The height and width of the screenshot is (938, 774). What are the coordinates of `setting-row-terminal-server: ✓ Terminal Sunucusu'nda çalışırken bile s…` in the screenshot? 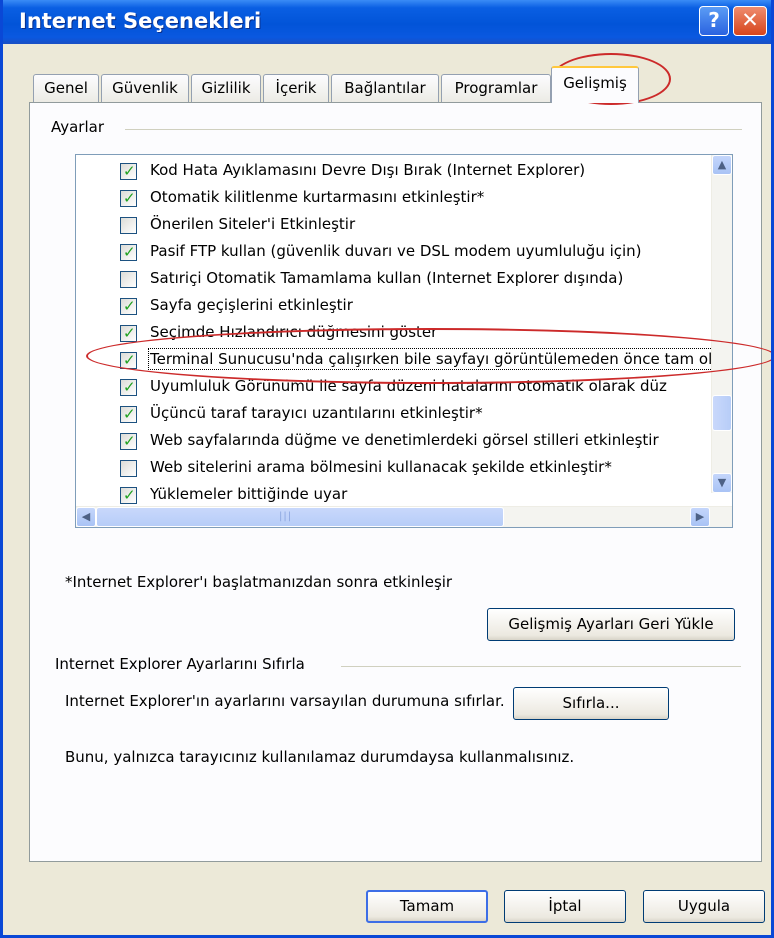 It's located at (426, 362).